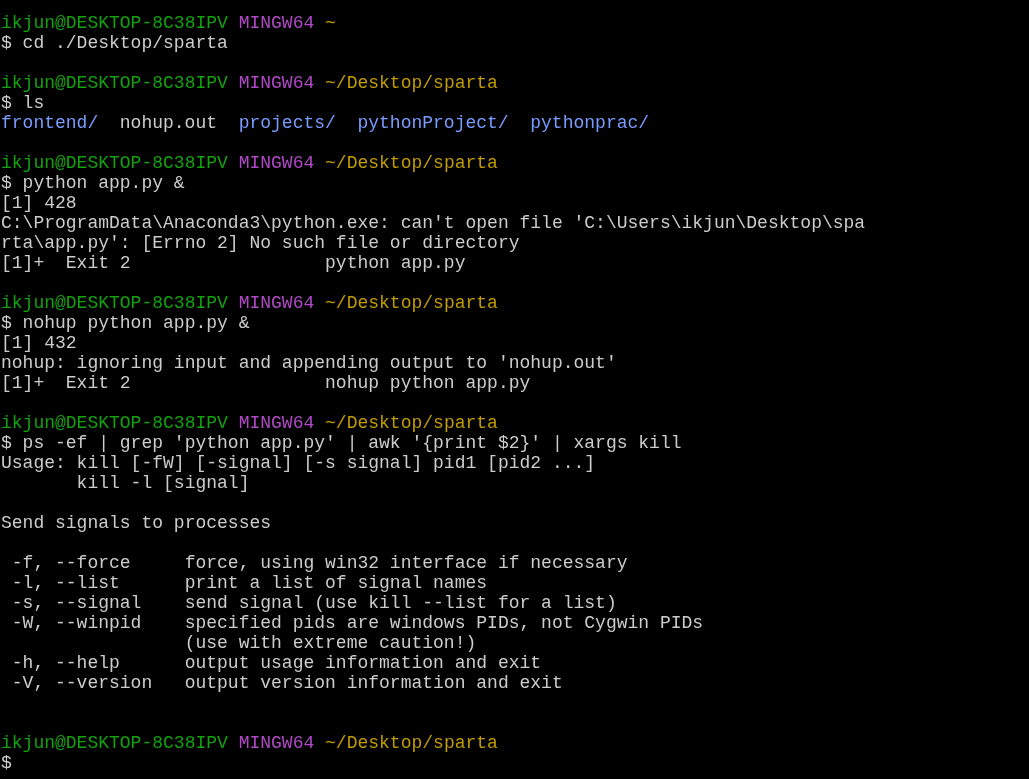 The image size is (1029, 779). I want to click on command-line: $ cd ./Desktop/sparta, so click(114, 43).